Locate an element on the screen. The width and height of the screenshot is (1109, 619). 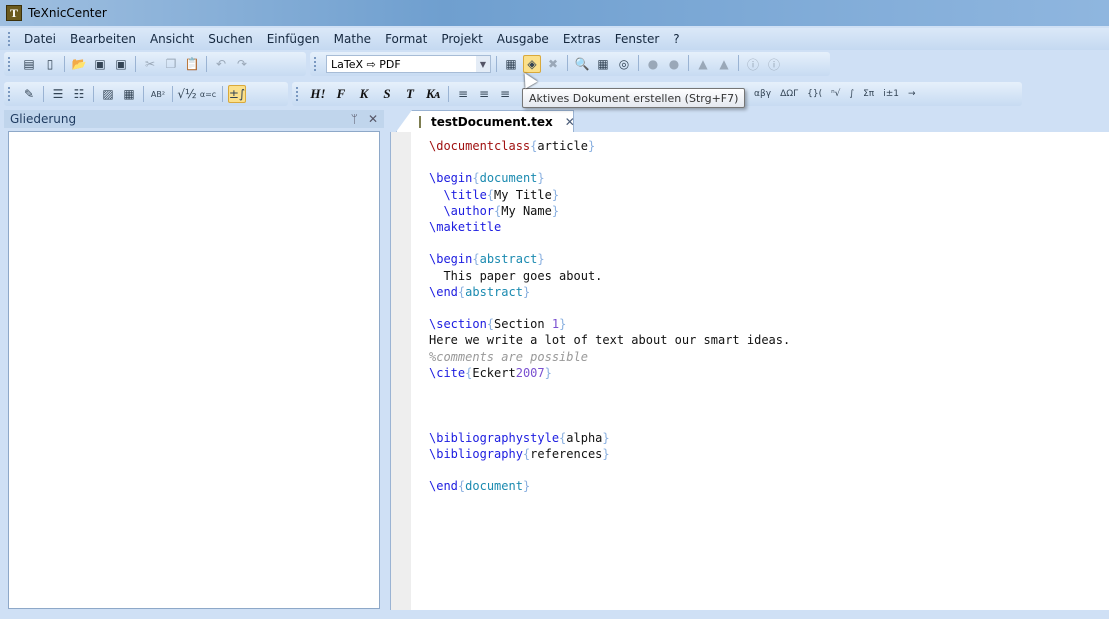
insert-picture-icon: ▨ is located at coordinates (108, 94).